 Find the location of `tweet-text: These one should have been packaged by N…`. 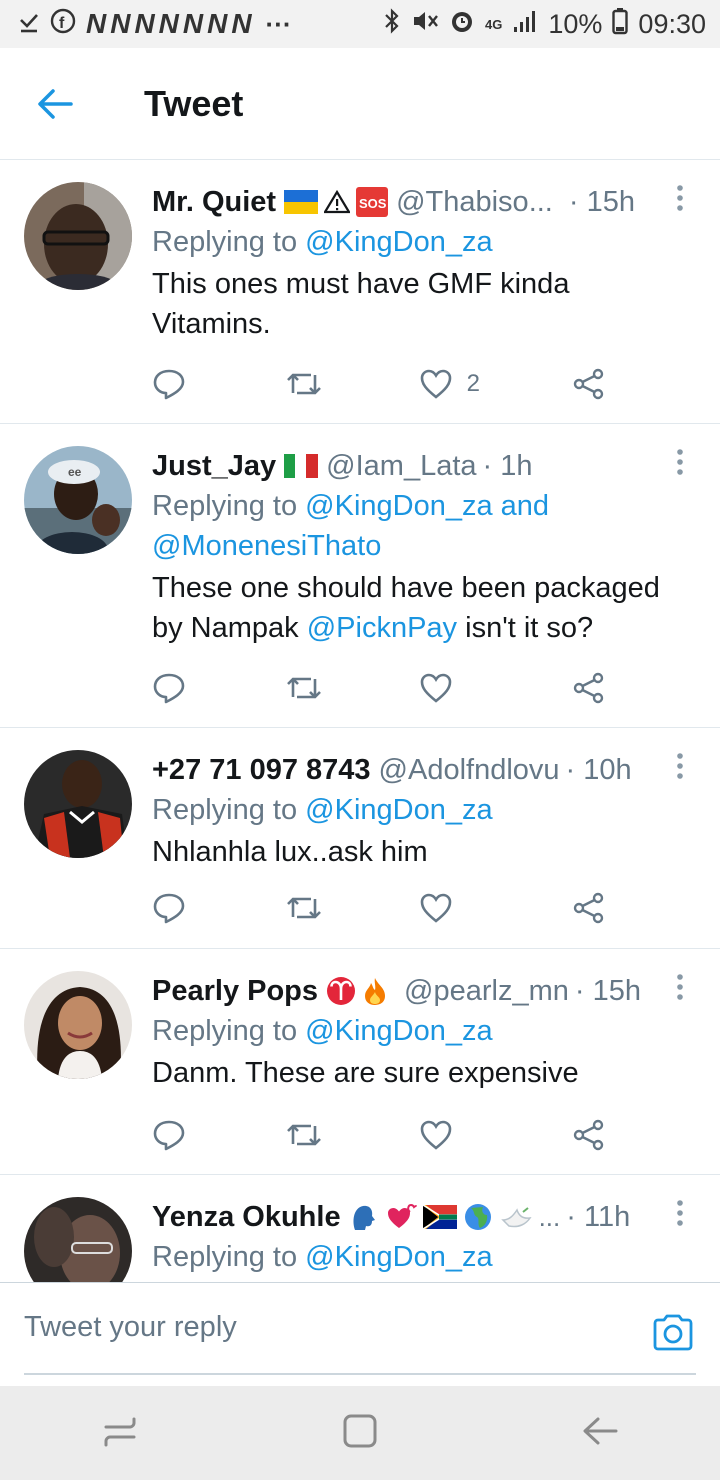

tweet-text: These one should have been packaged by N… is located at coordinates (414, 608).